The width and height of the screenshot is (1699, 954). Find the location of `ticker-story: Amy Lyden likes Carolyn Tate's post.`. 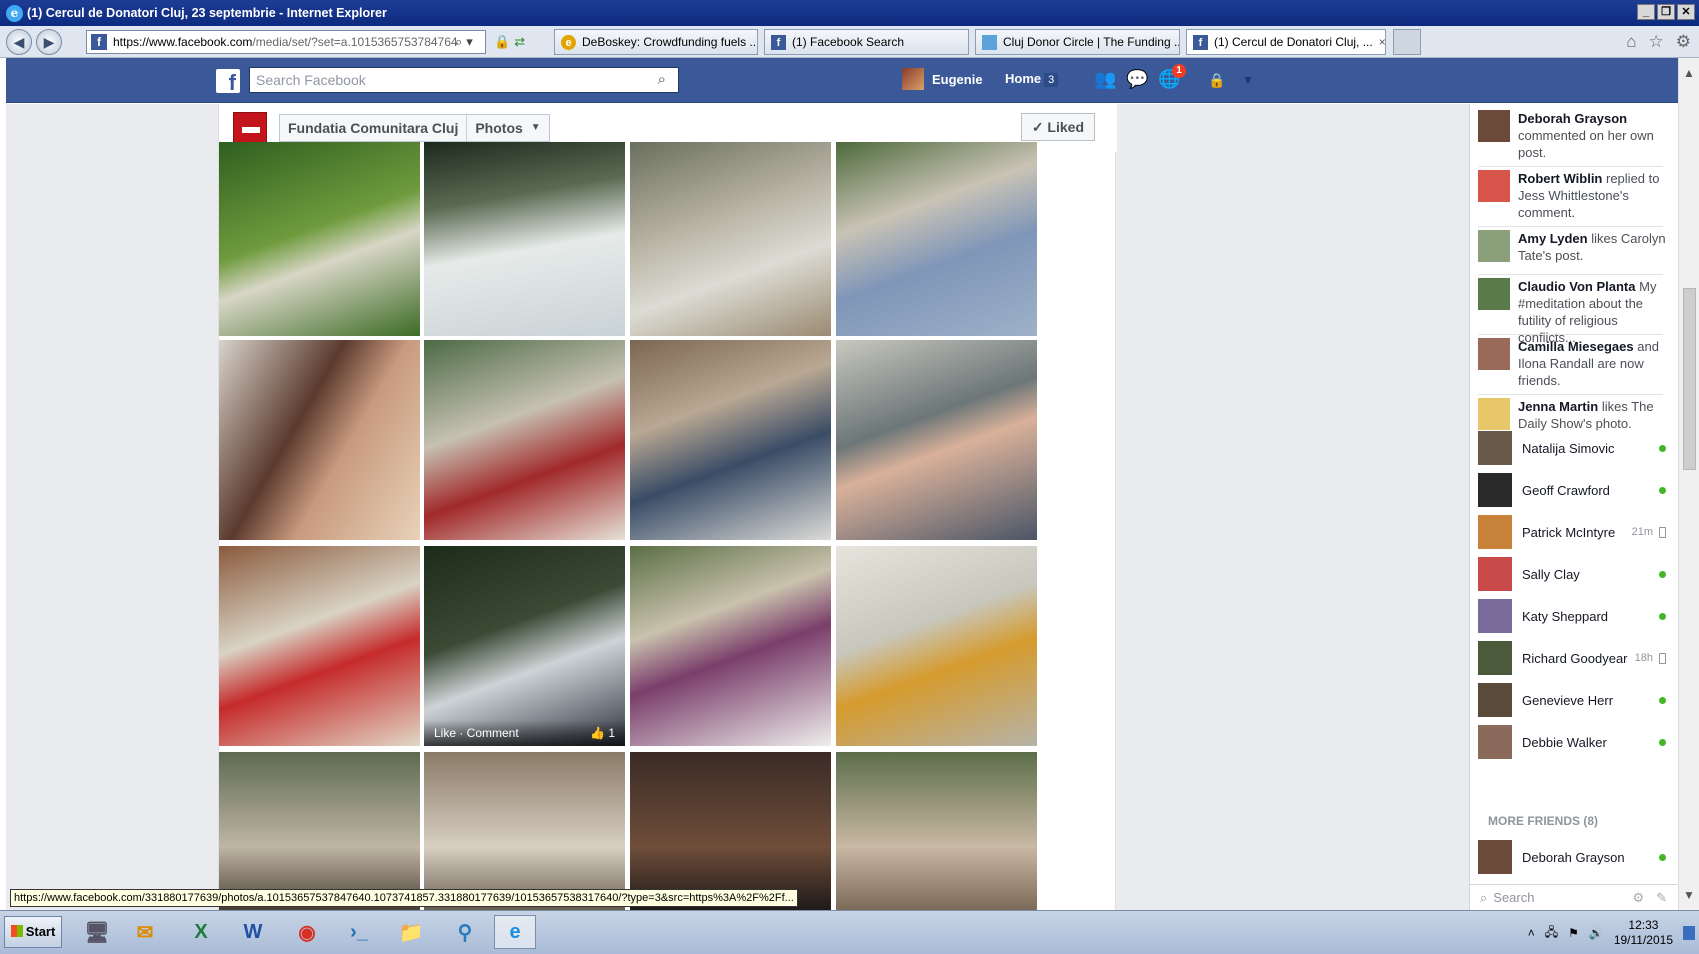

ticker-story: Amy Lyden likes Carolyn Tate's post. is located at coordinates (1575, 247).